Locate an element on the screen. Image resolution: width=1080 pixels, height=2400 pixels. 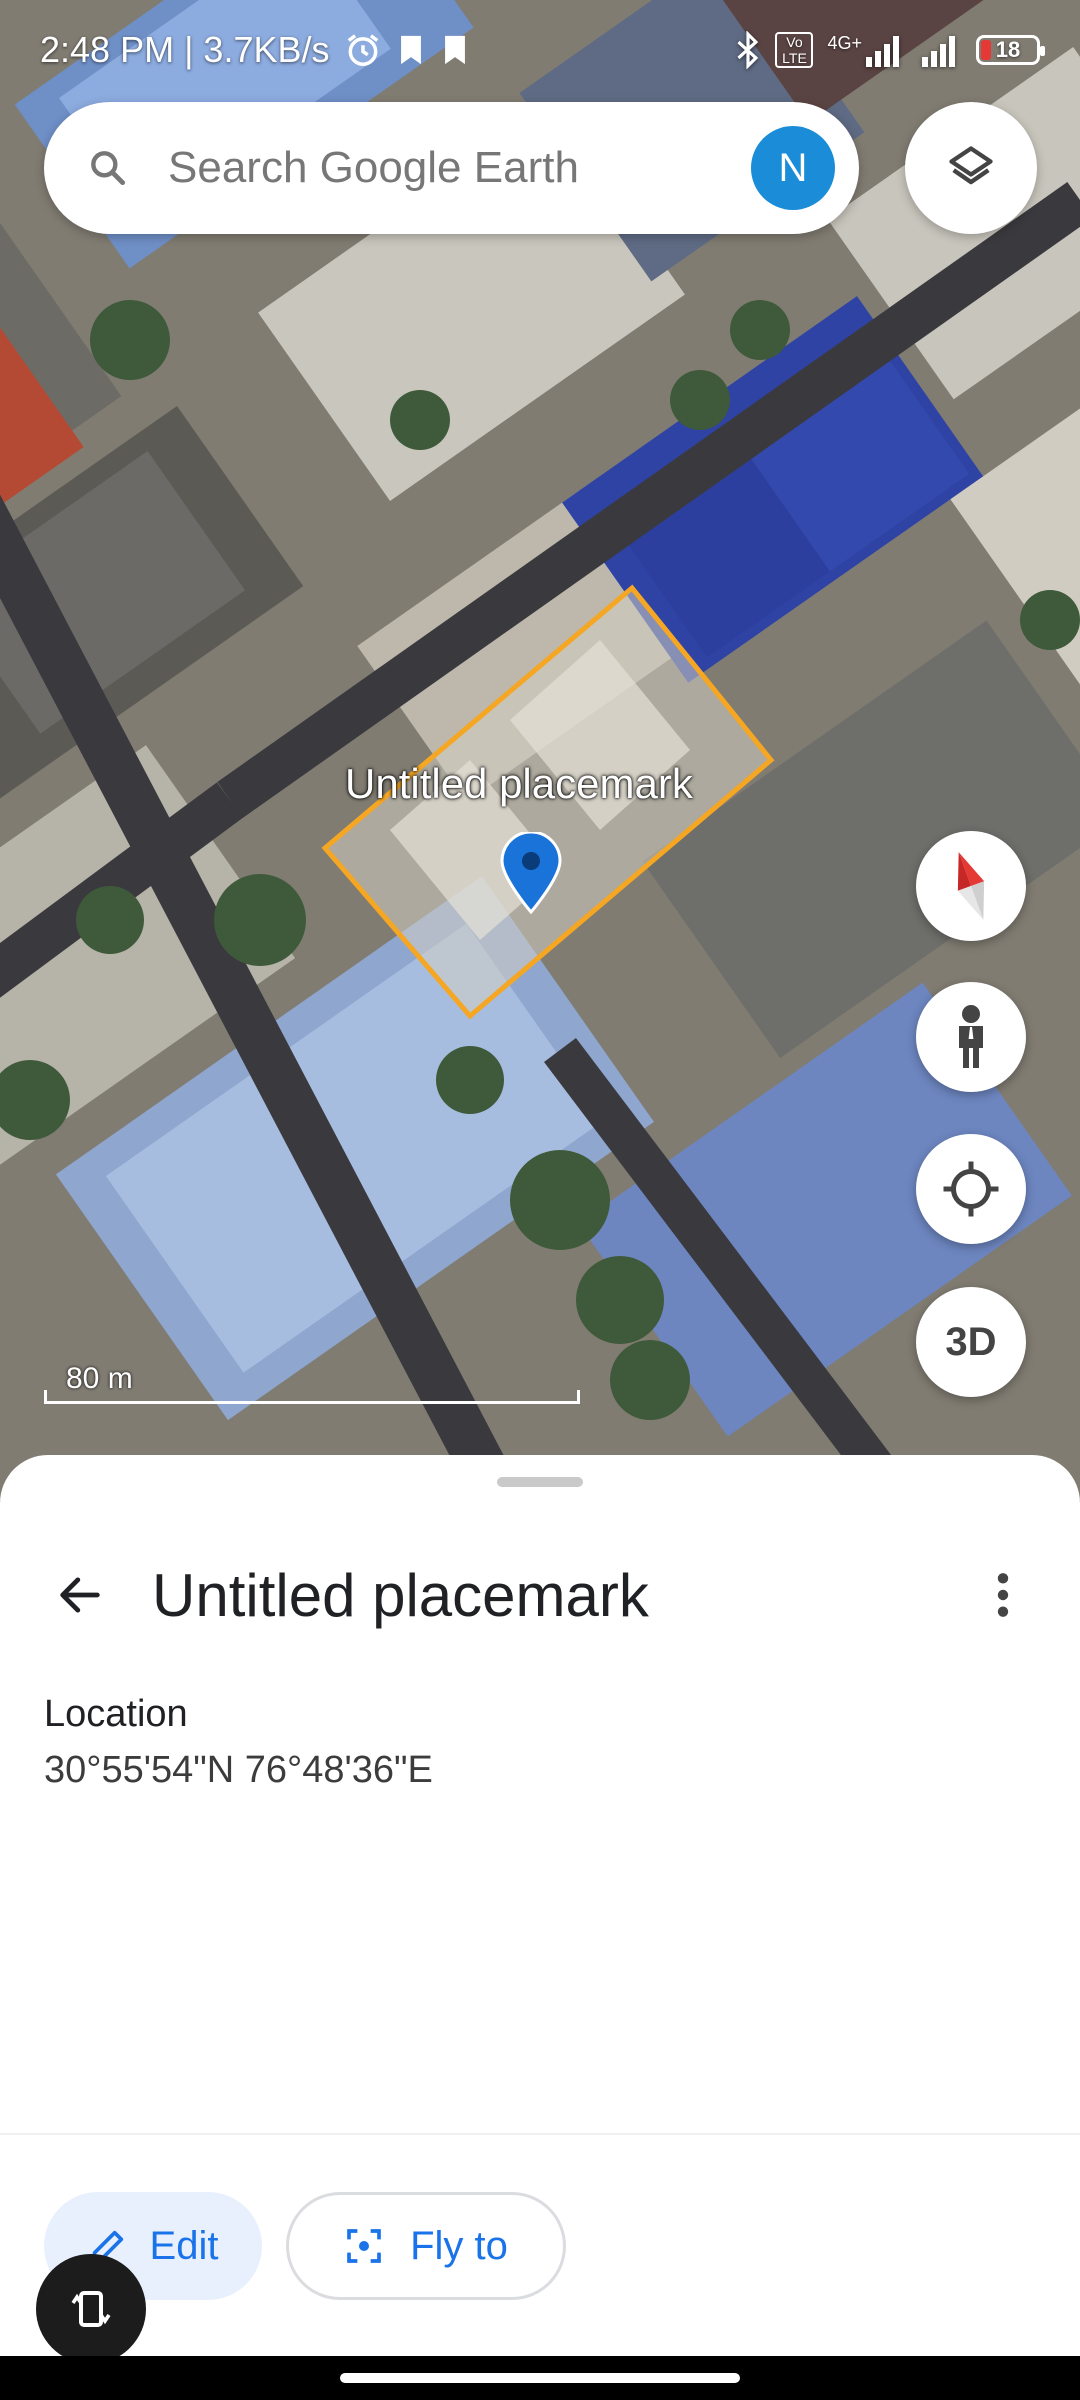
avatar: N is located at coordinates (793, 168).